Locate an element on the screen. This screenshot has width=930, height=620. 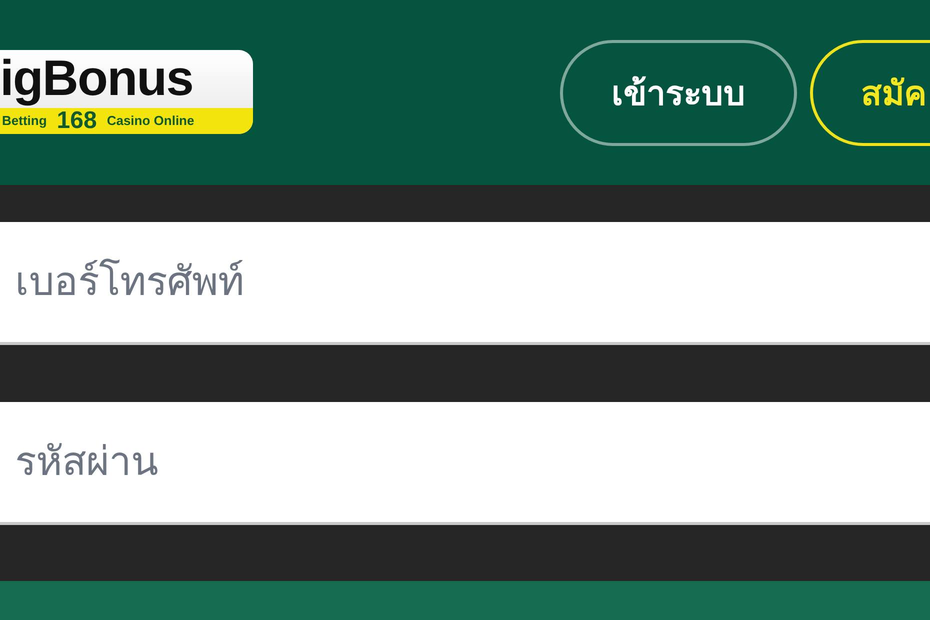
register-button: สมัค is located at coordinates (870, 93).